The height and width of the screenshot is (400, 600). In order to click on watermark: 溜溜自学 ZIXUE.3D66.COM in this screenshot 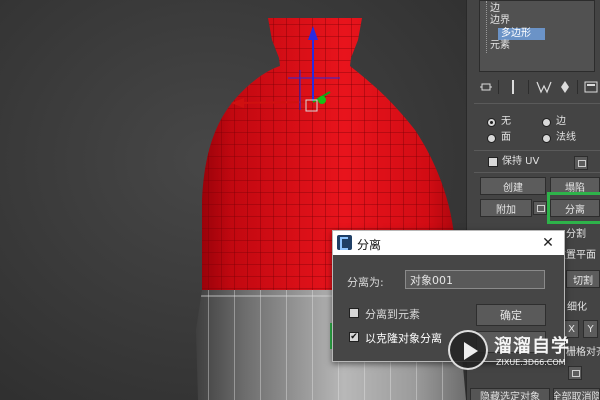, I will do `click(523, 352)`.